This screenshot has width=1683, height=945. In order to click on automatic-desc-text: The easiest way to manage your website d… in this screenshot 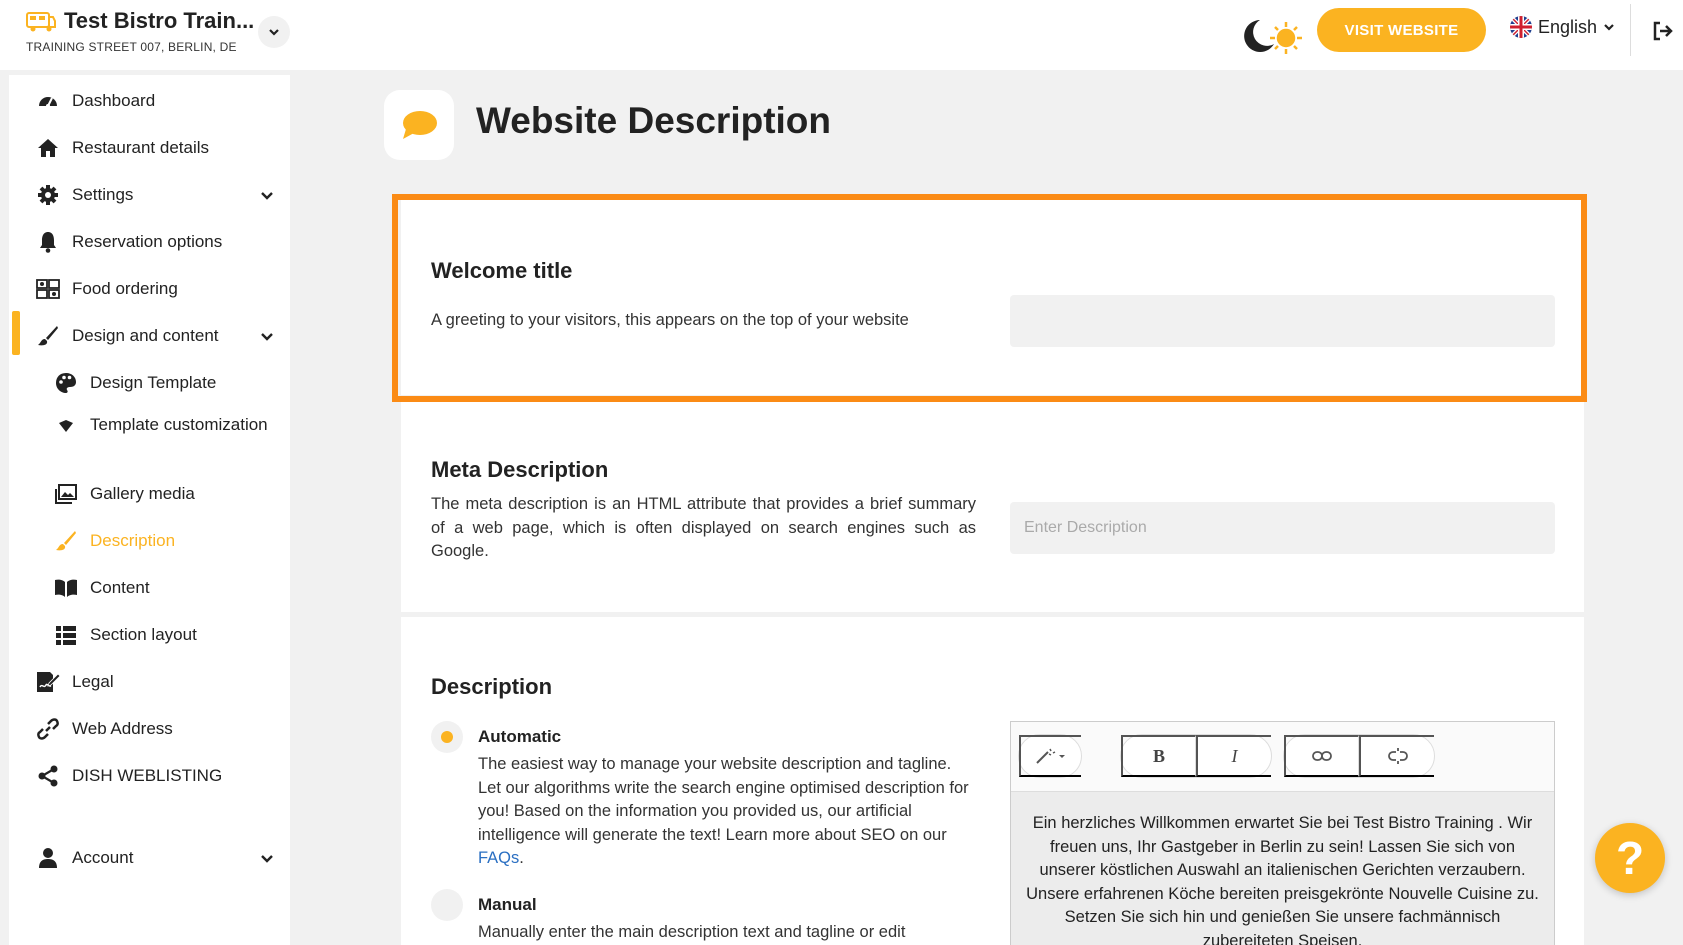, I will do `click(723, 799)`.